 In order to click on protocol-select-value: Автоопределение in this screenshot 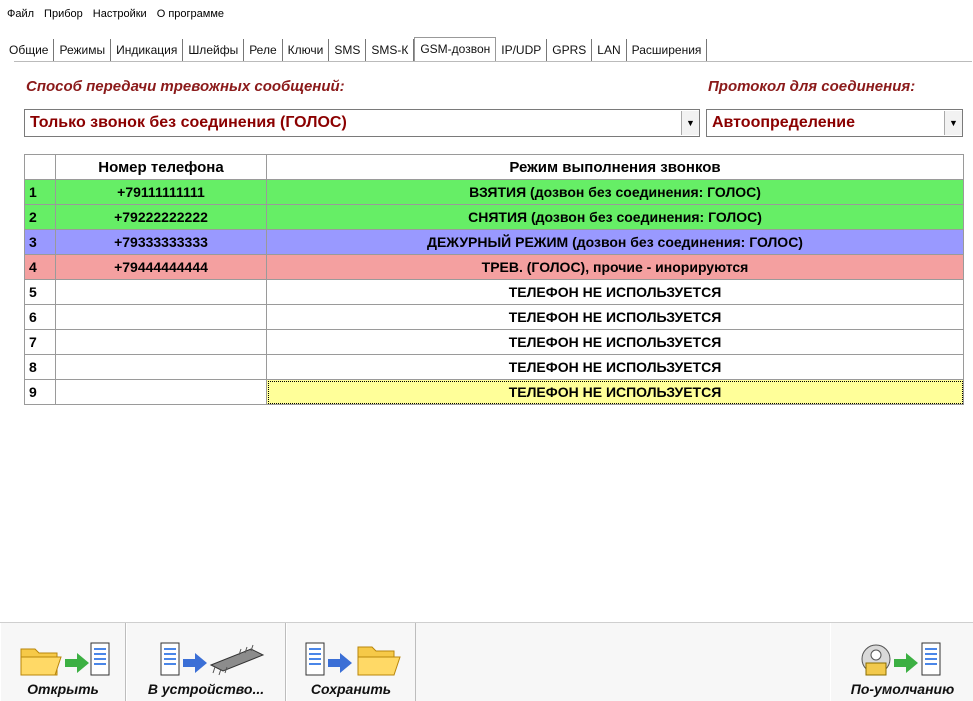, I will do `click(783, 122)`.